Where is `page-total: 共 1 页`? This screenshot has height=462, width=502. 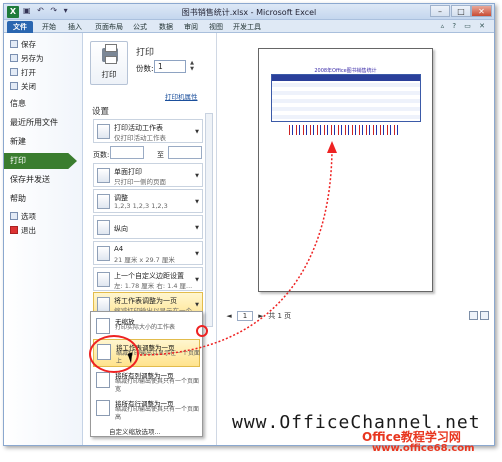 page-total: 共 1 页 is located at coordinates (280, 316).